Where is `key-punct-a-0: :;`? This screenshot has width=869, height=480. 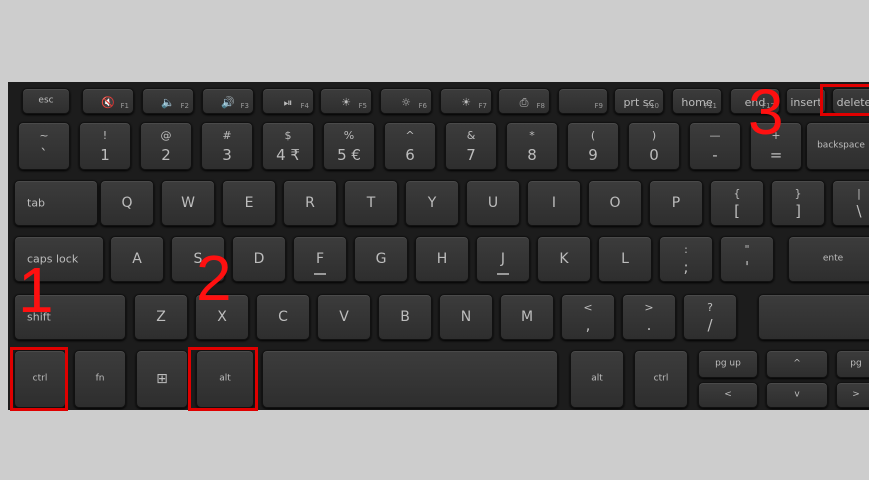
key-punct-a-0: :; is located at coordinates (686, 259).